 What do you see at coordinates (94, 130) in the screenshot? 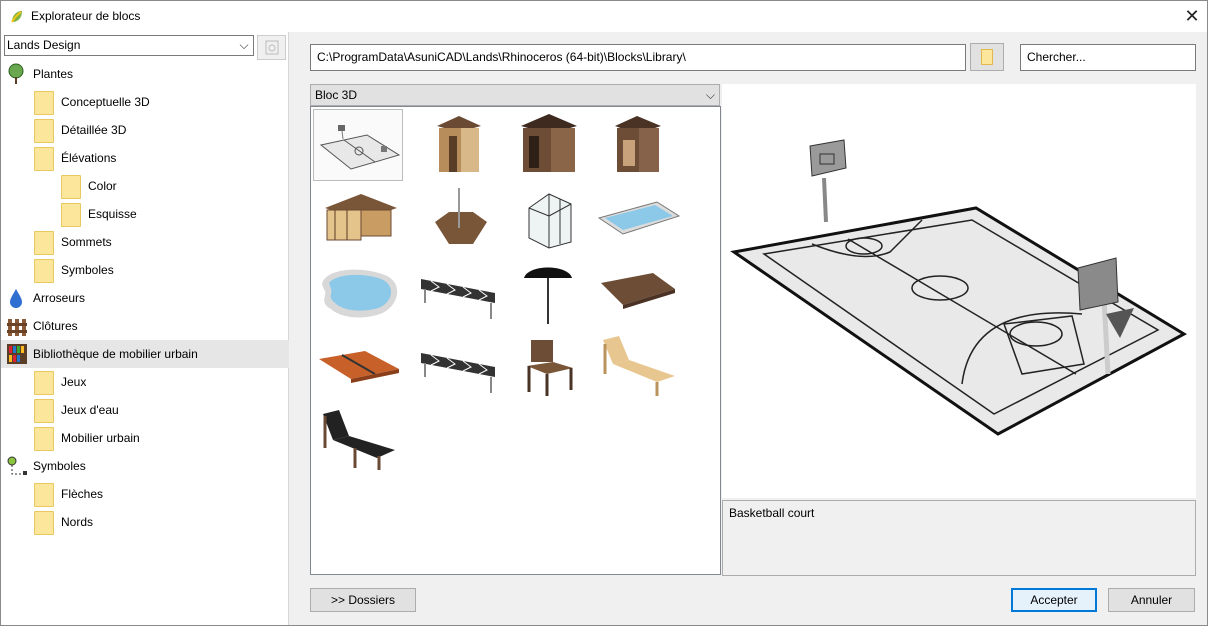
I see `tree-item-label: Détaillée 3D` at bounding box center [94, 130].